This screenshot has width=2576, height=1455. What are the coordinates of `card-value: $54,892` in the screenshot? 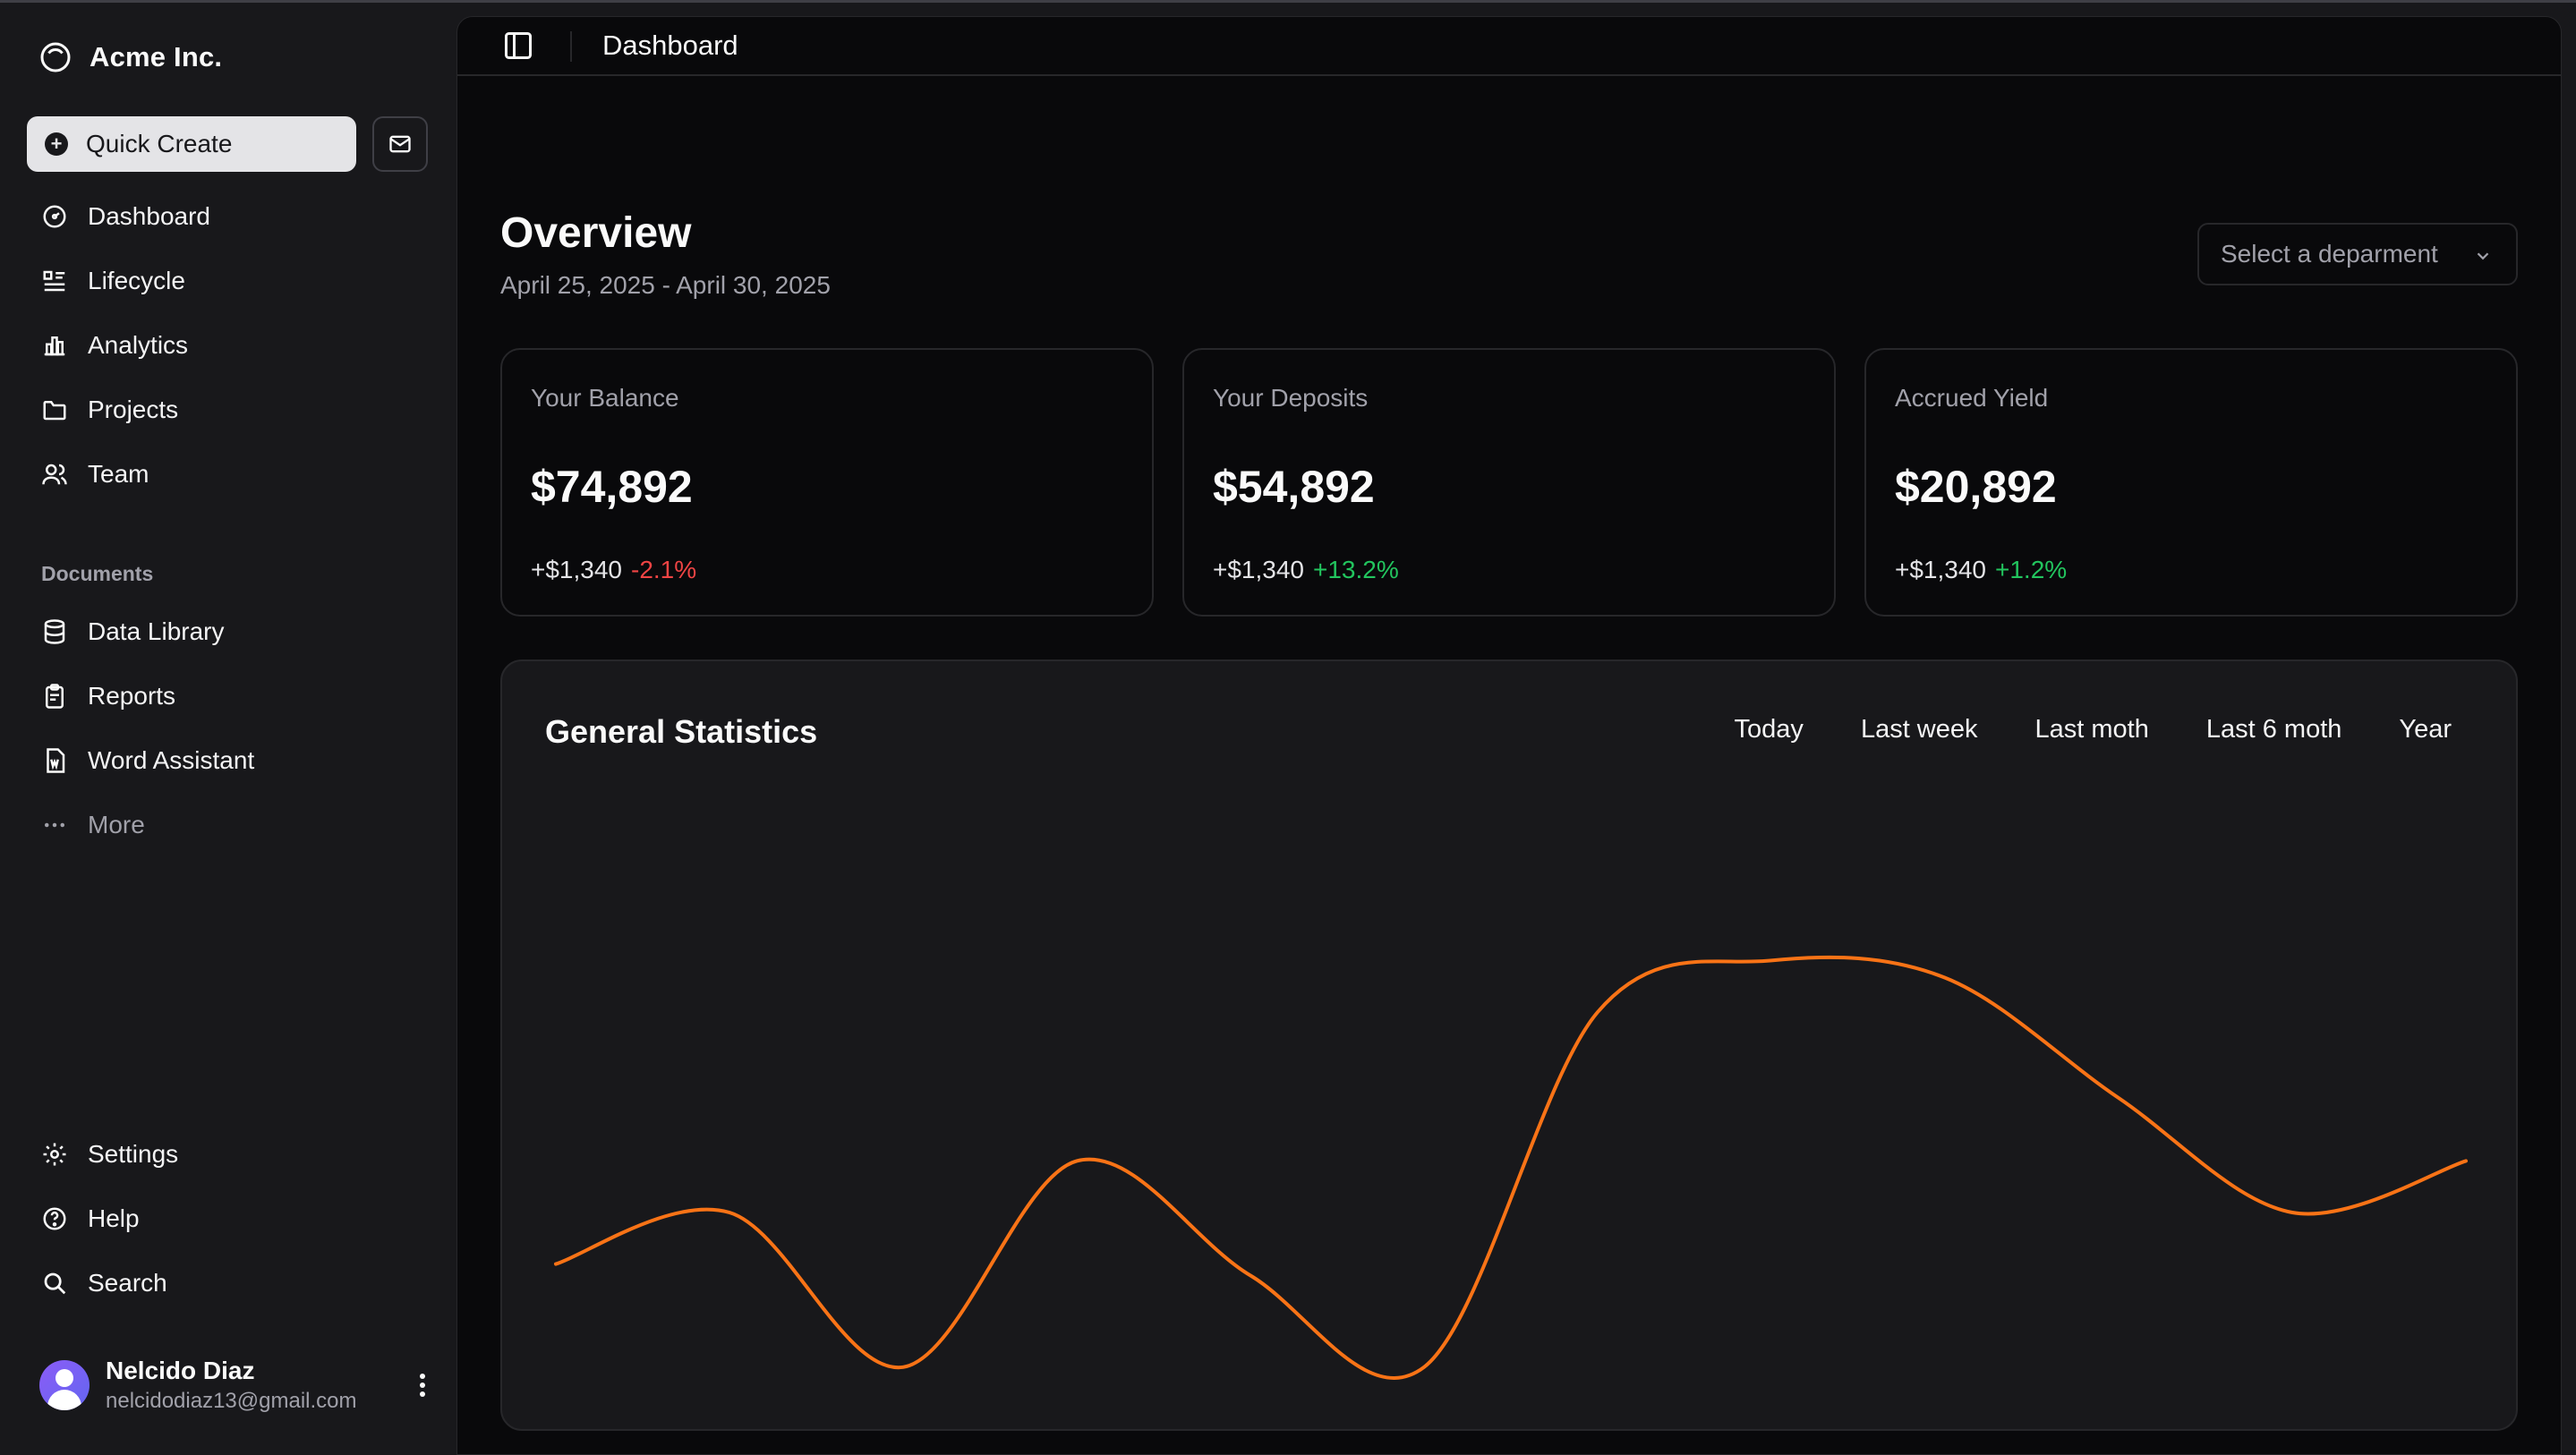 It's located at (1294, 487).